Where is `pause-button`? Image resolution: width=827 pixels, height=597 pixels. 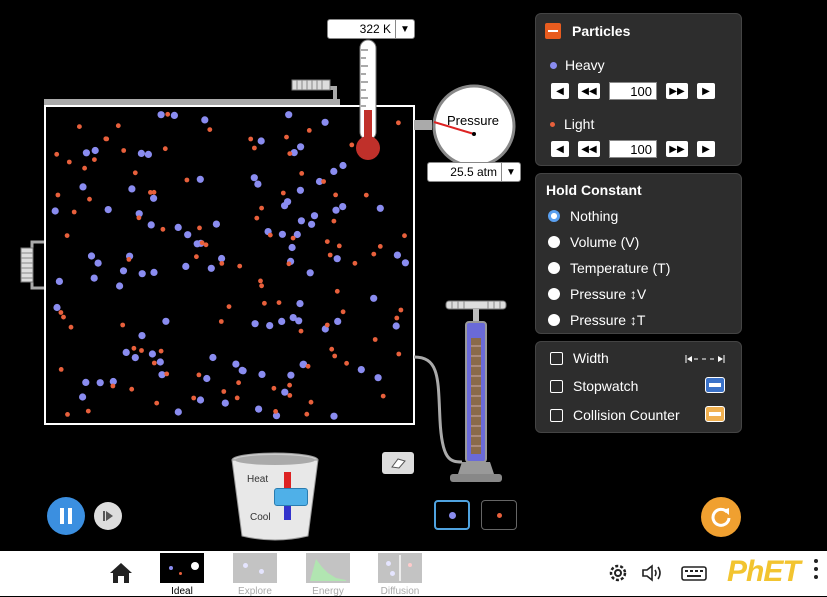
pause-button is located at coordinates (66, 516).